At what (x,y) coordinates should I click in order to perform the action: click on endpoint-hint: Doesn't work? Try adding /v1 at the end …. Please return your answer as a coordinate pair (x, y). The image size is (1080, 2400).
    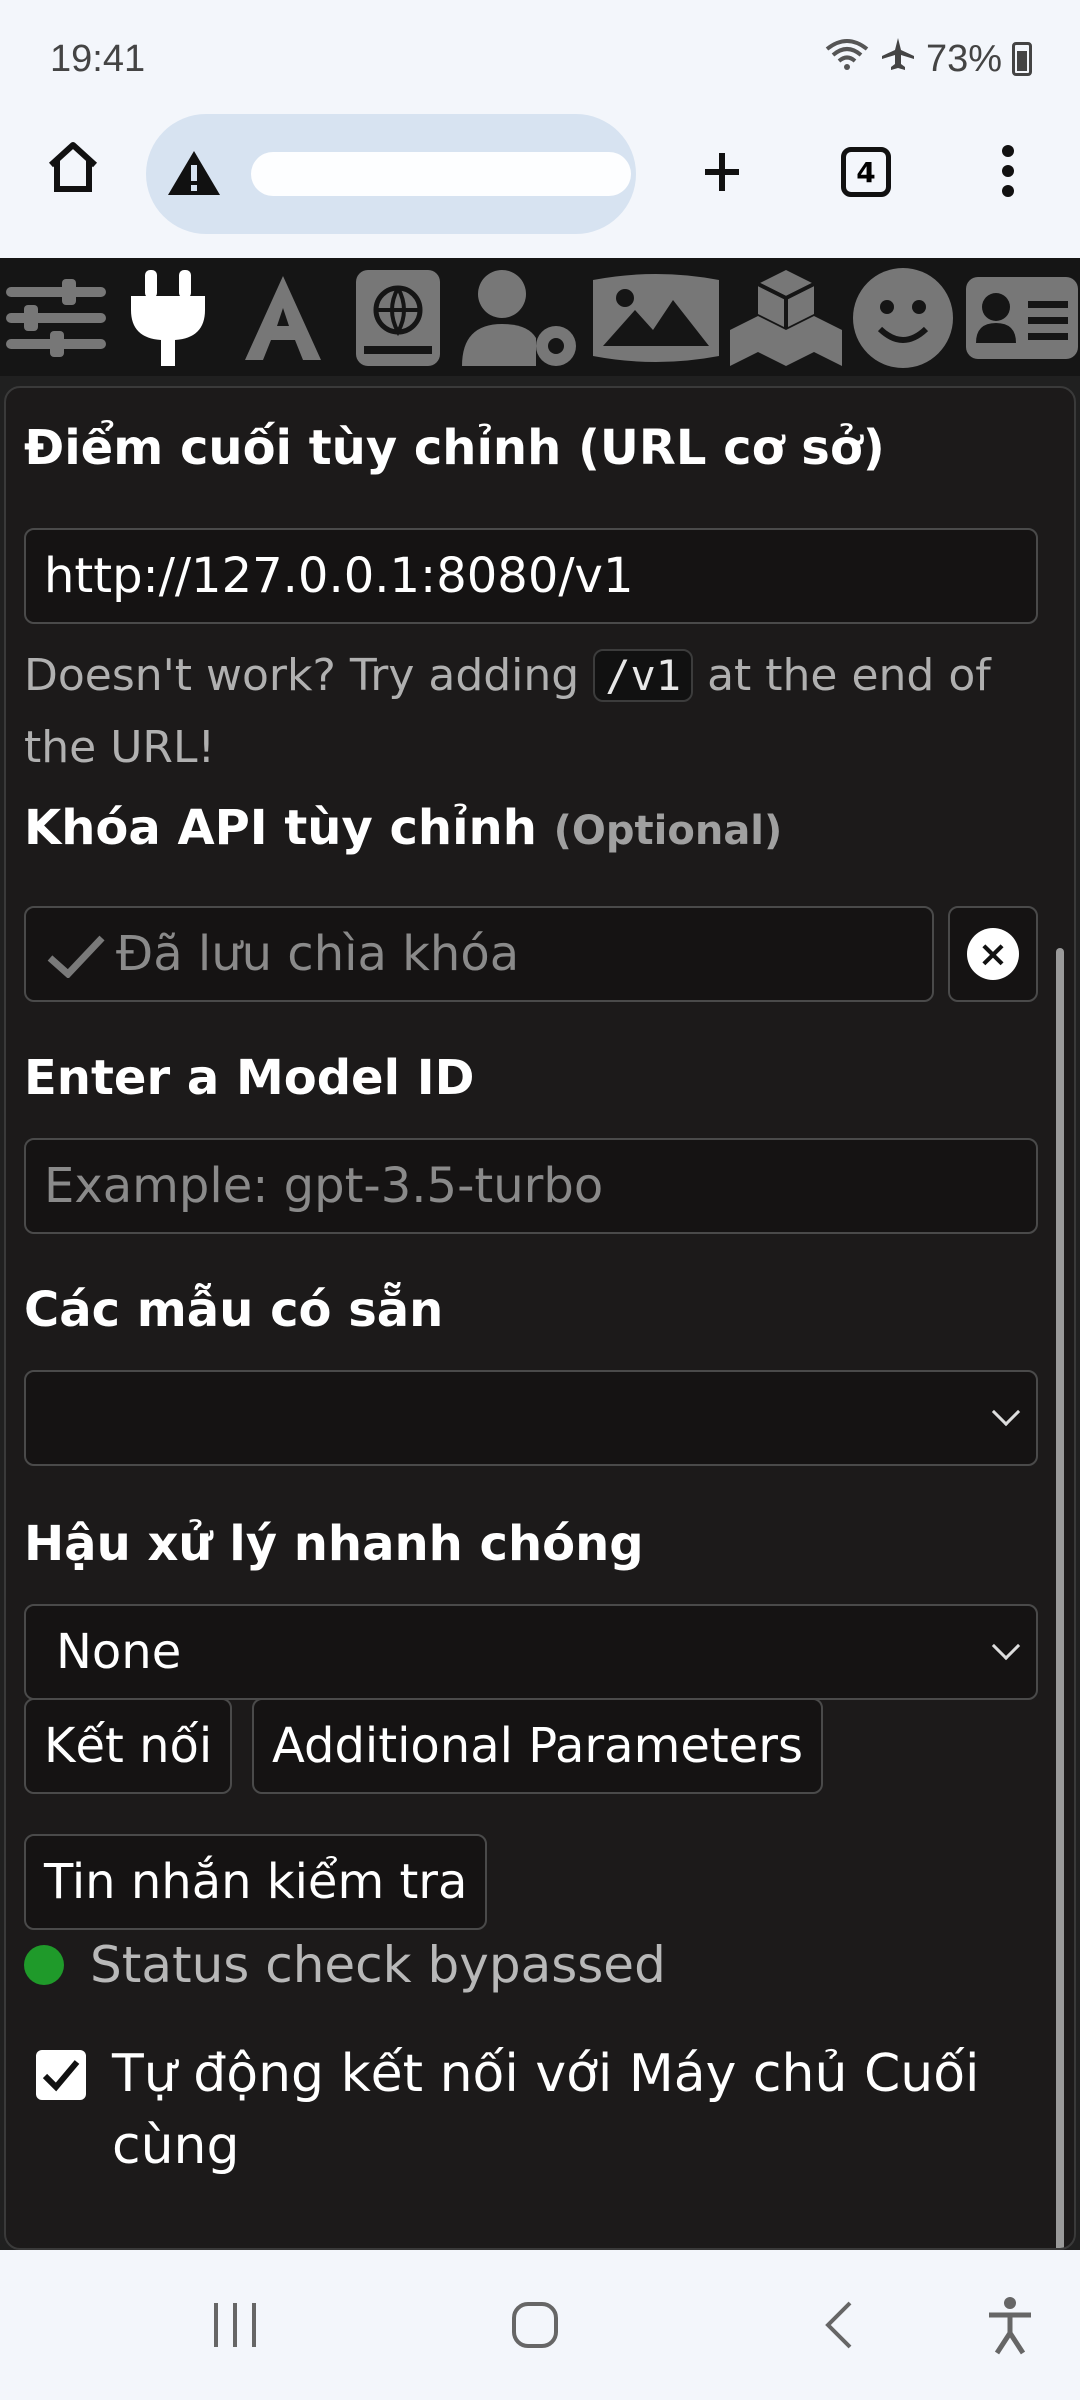
    Looking at the image, I should click on (507, 711).